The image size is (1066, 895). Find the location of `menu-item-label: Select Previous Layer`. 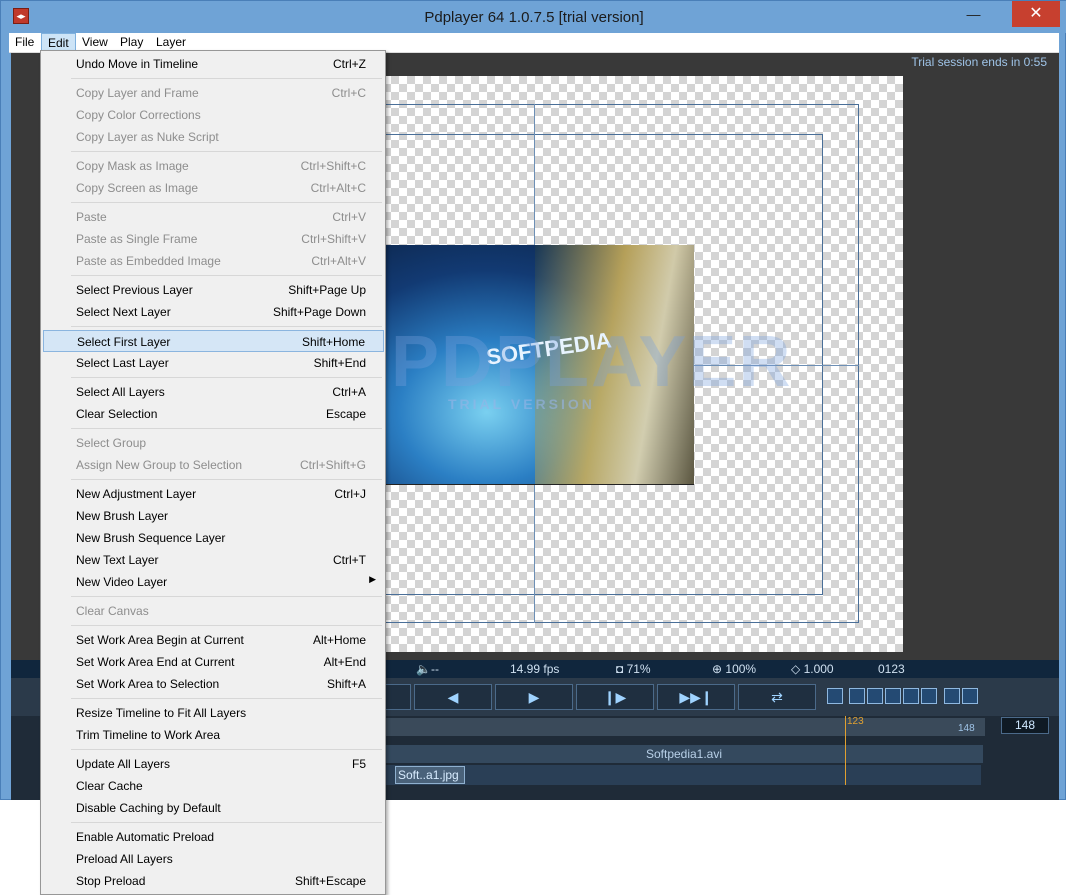

menu-item-label: Select Previous Layer is located at coordinates (134, 290).